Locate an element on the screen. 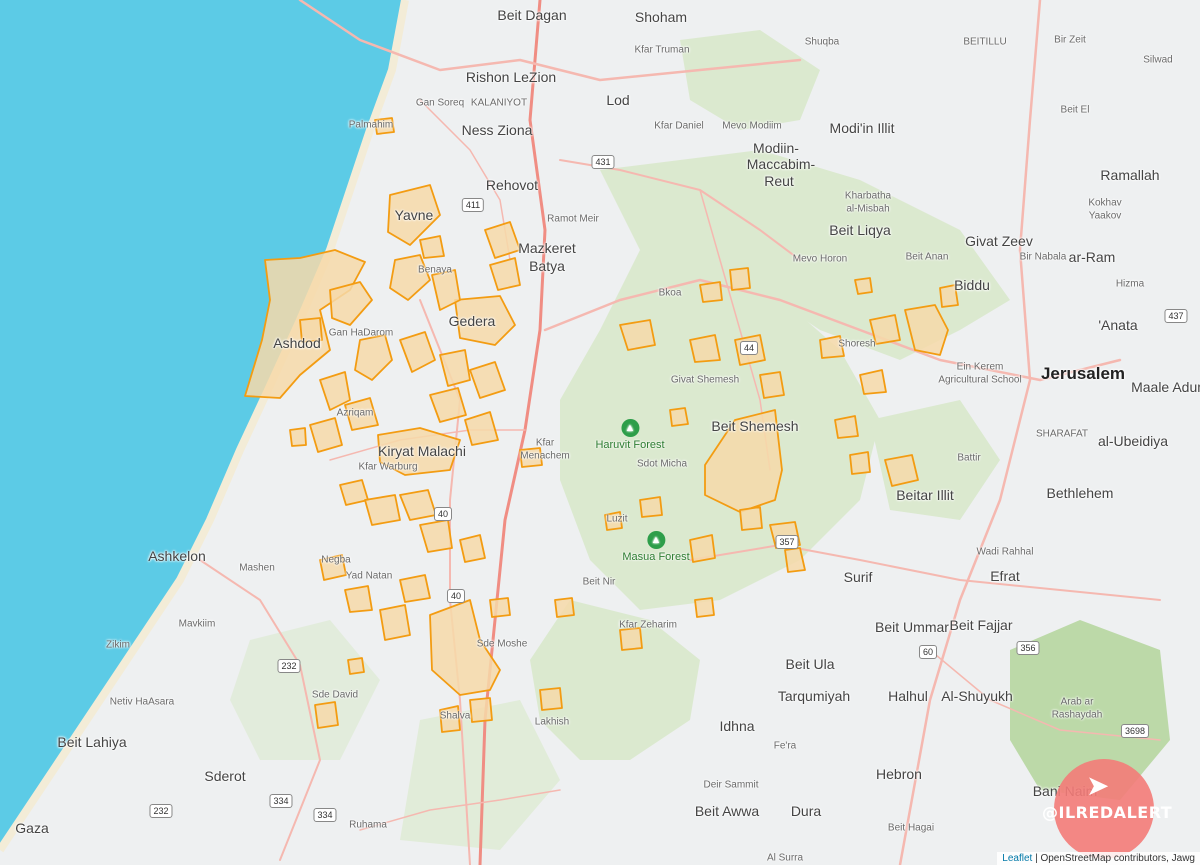  label-sde-moshe: Sde Moshe is located at coordinates (502, 644).